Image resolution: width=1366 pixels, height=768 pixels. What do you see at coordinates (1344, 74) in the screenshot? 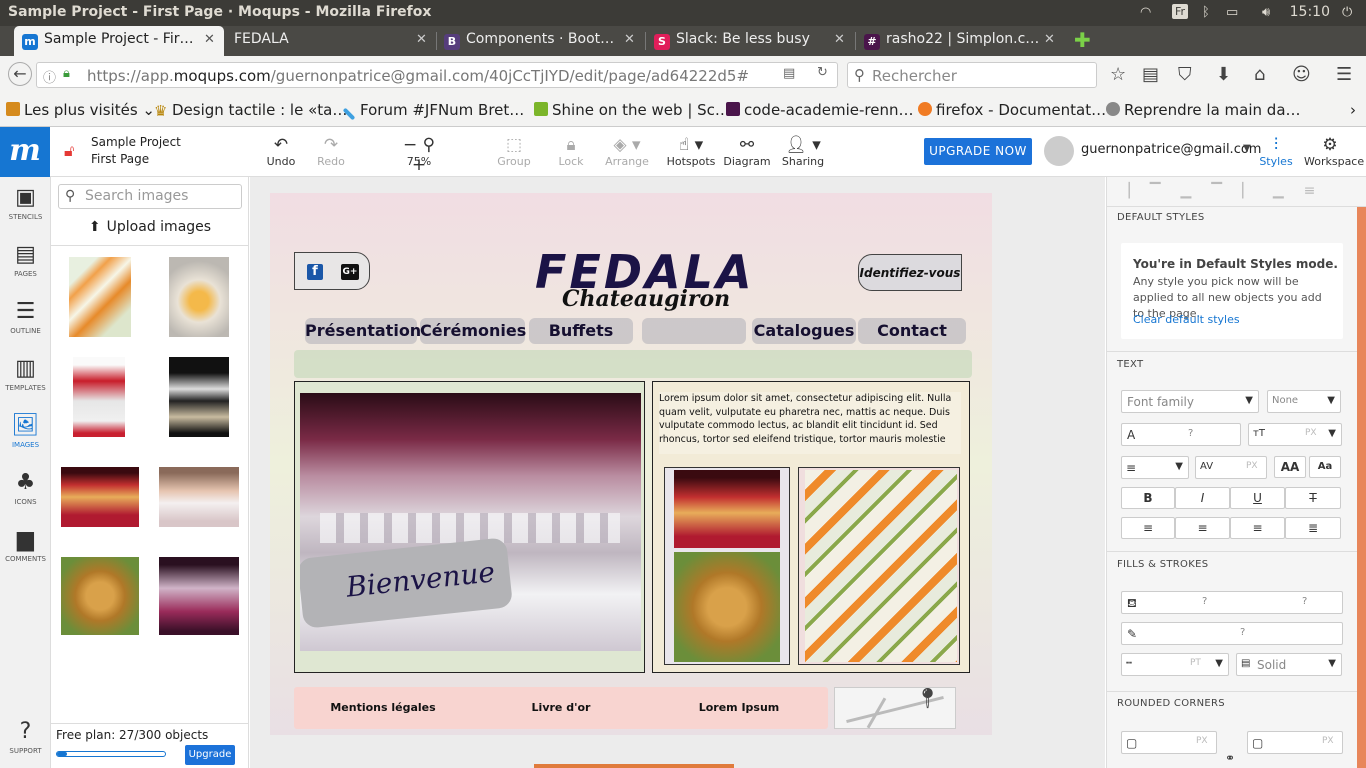
I see `menu-icon: ☰` at bounding box center [1344, 74].